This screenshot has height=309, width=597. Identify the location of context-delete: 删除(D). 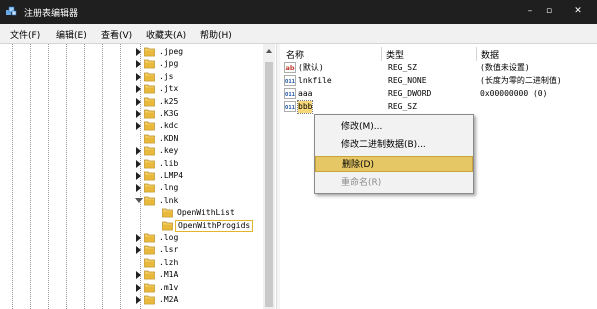
(394, 164).